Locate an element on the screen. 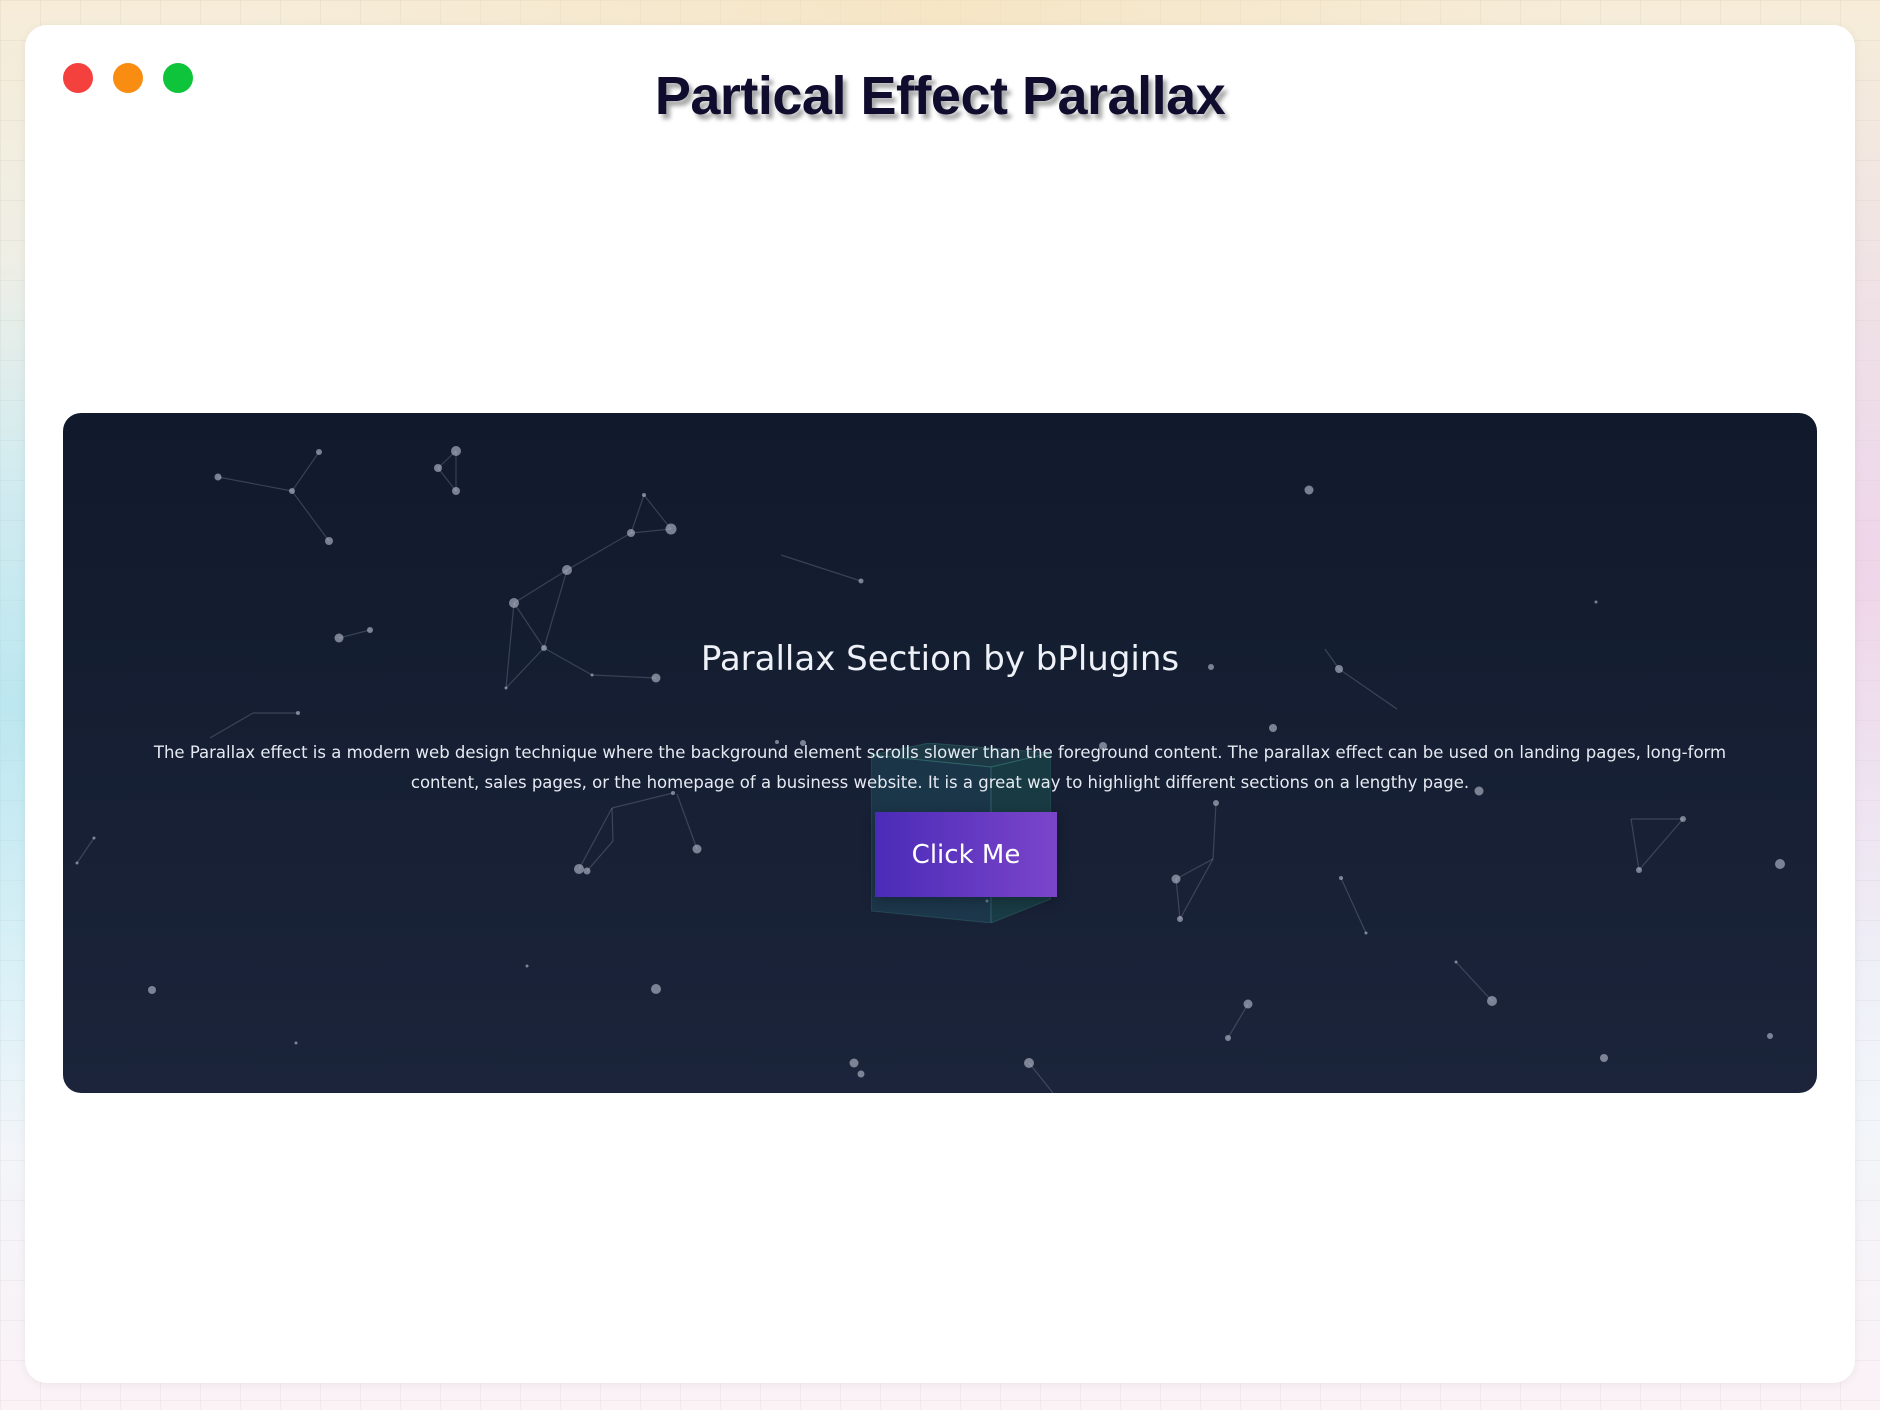  click-me-button: Click Me is located at coordinates (966, 854).